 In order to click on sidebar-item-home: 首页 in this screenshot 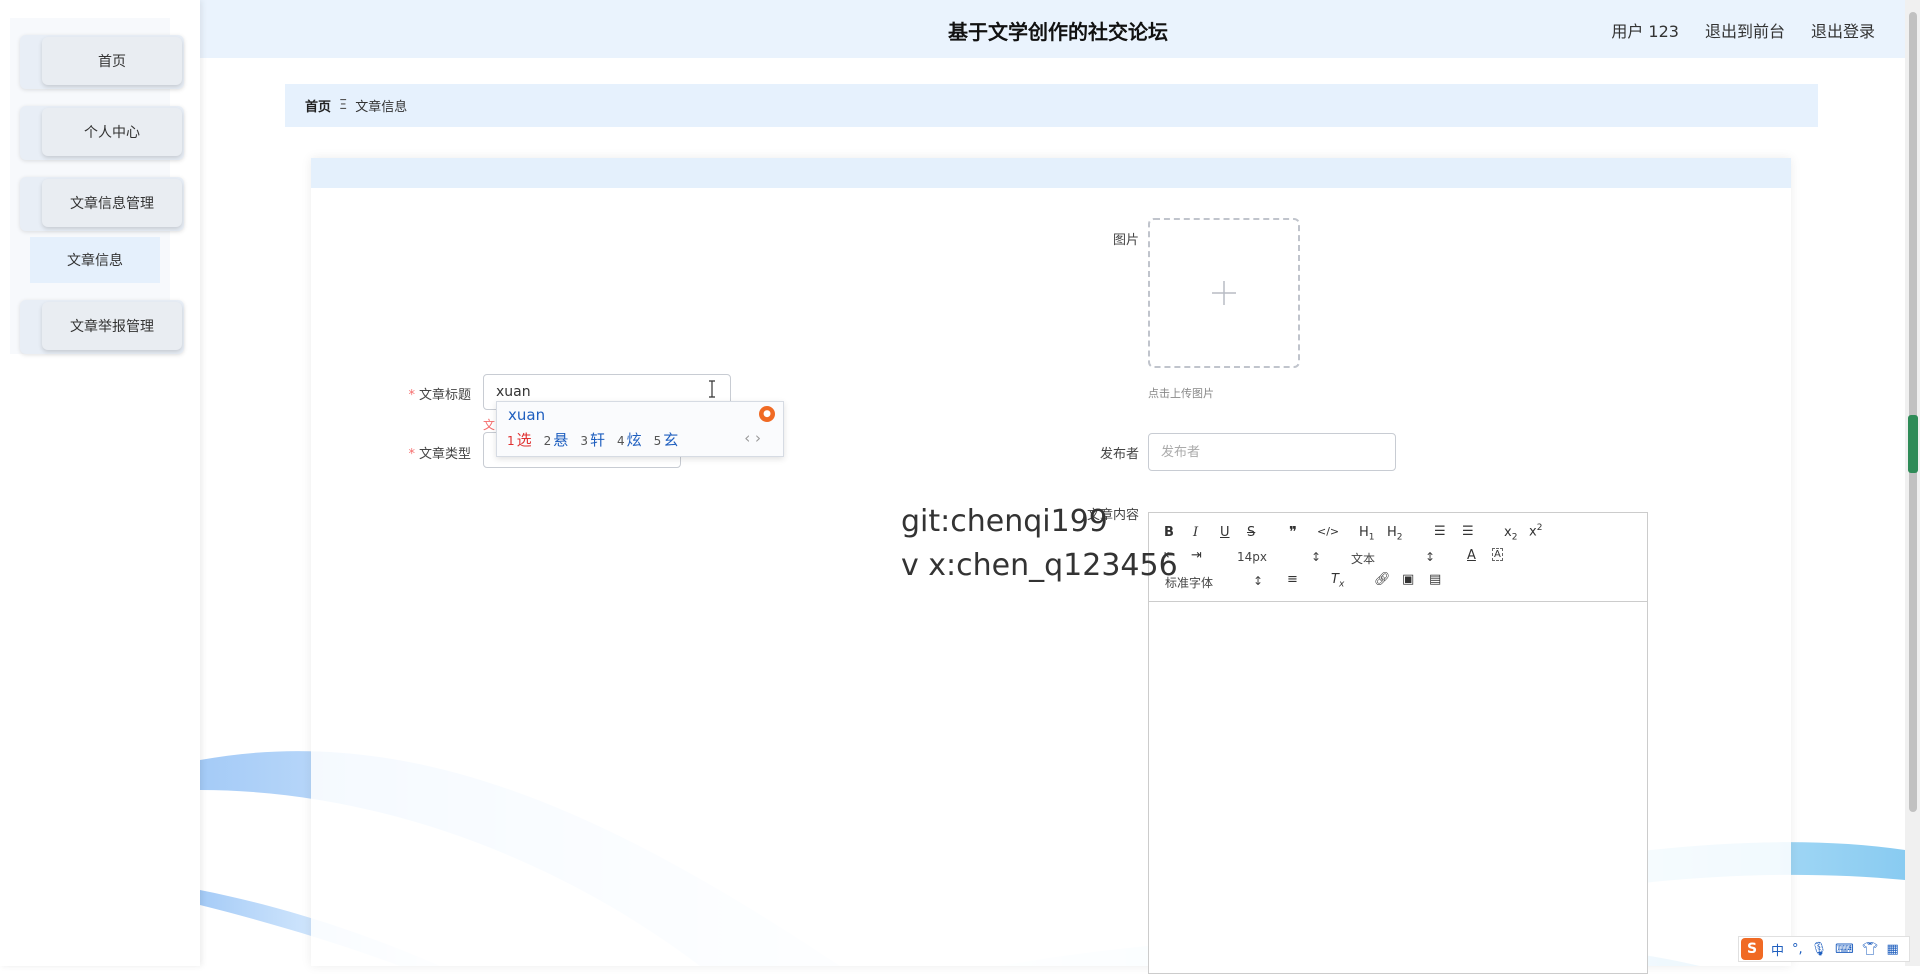, I will do `click(102, 62)`.